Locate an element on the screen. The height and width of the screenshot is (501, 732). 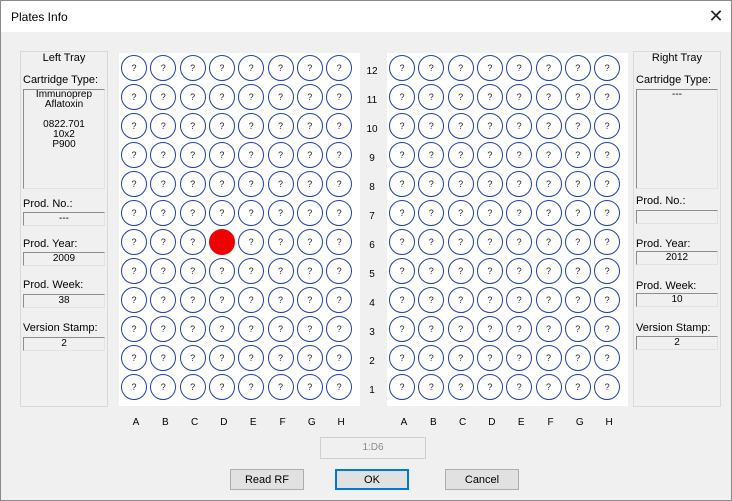
right-well-C8: ? is located at coordinates (460, 184).